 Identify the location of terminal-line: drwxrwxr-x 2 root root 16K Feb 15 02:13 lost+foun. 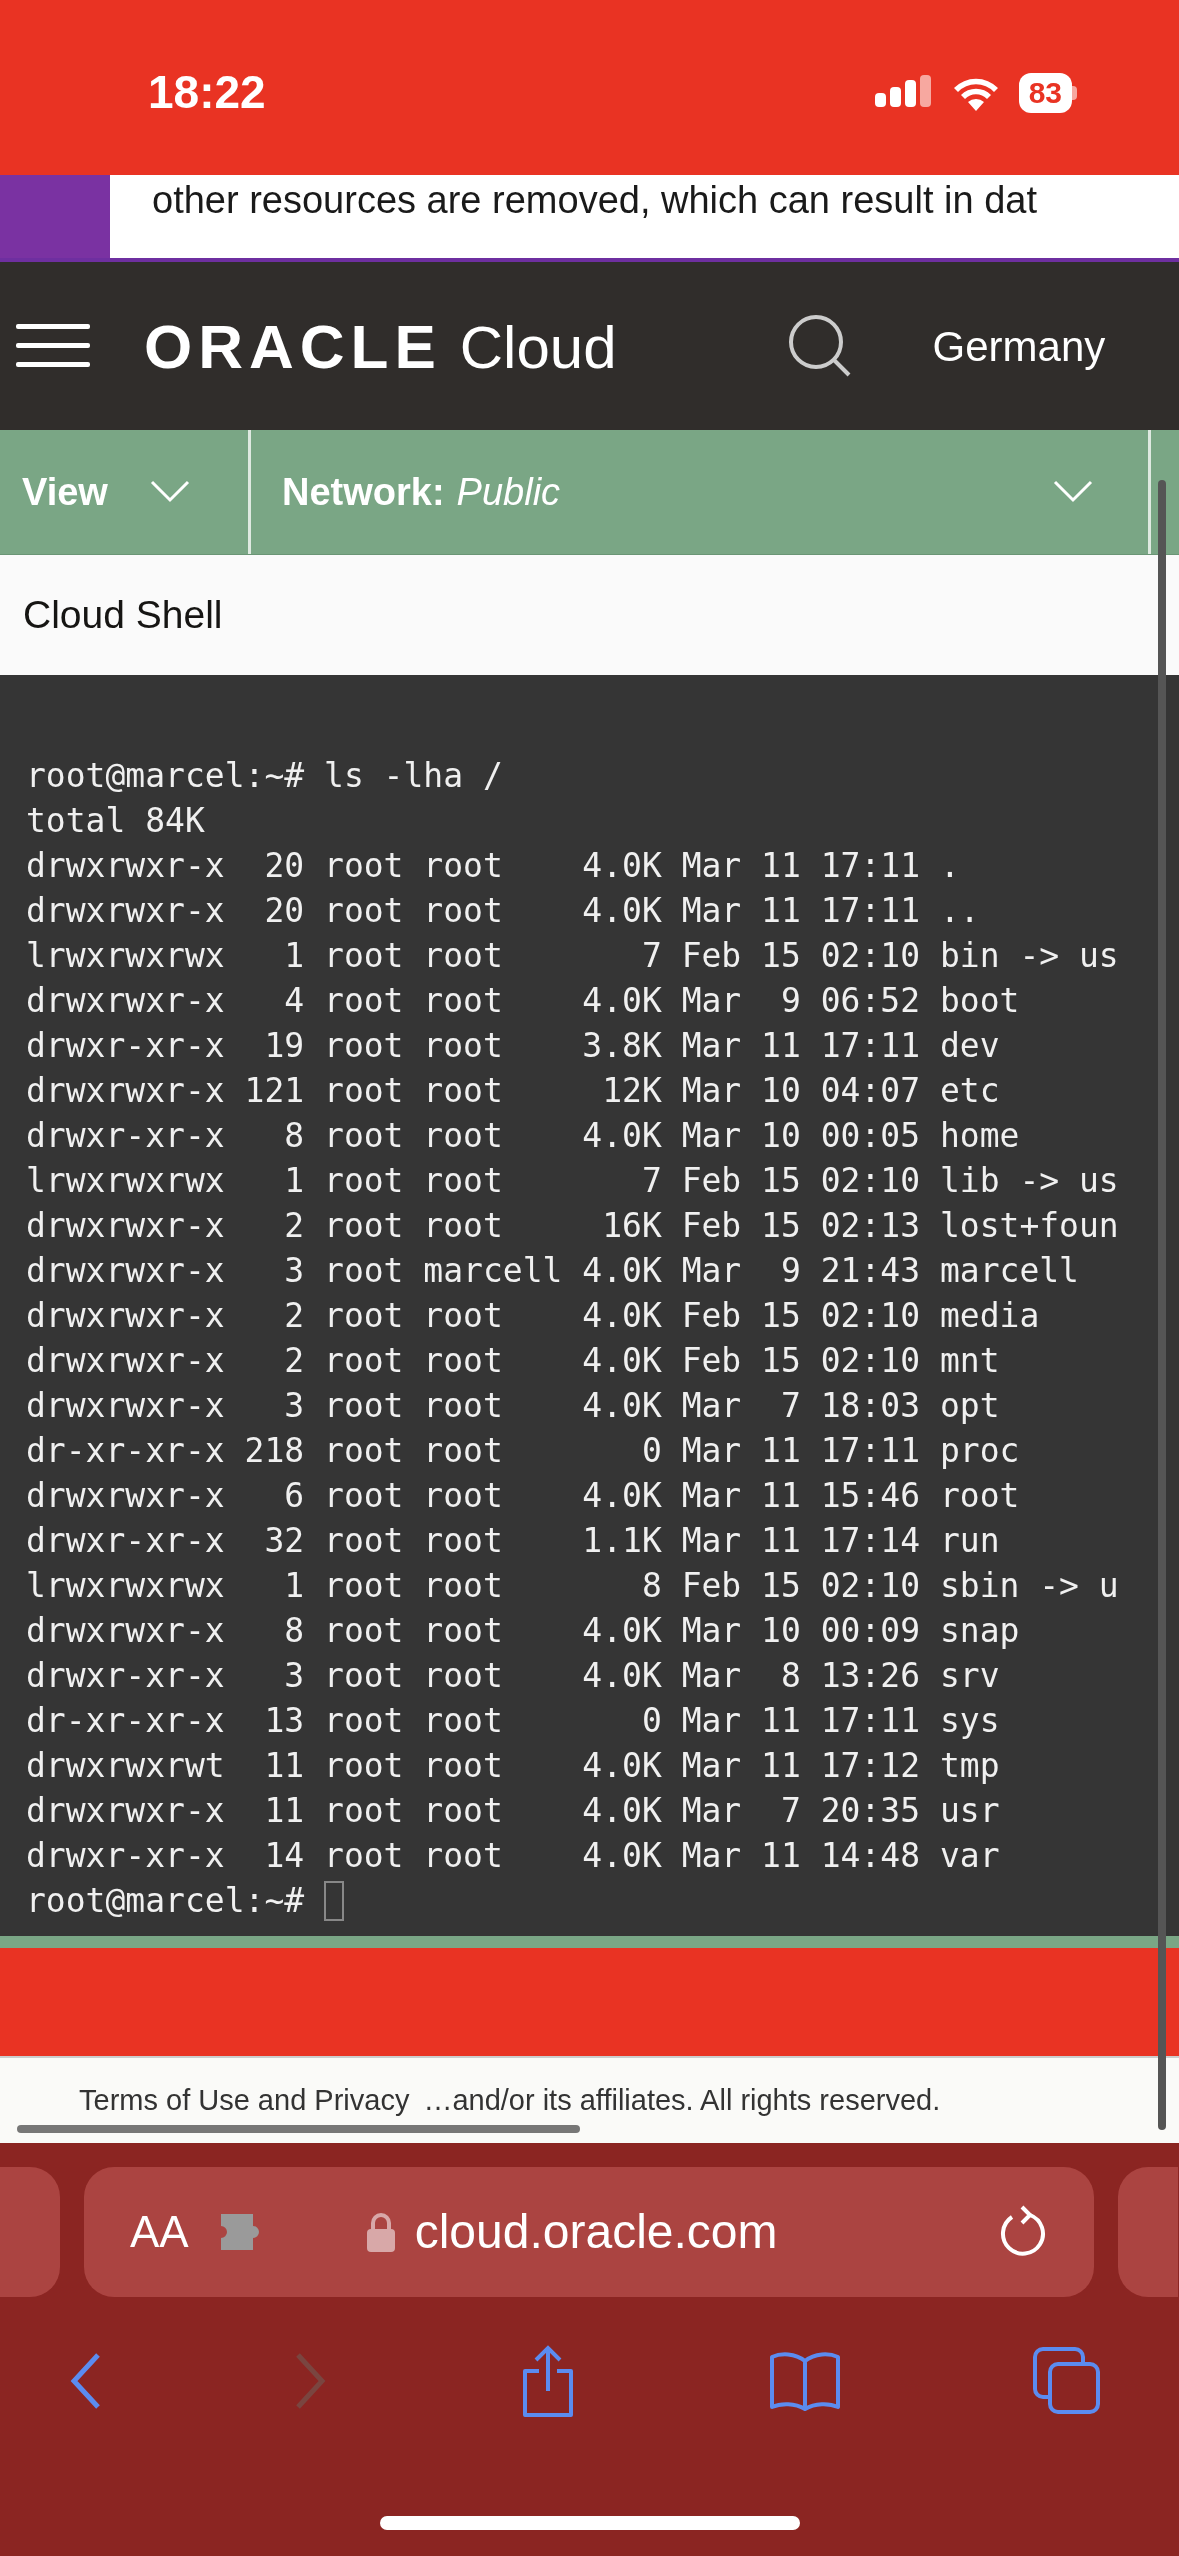
(573, 1226).